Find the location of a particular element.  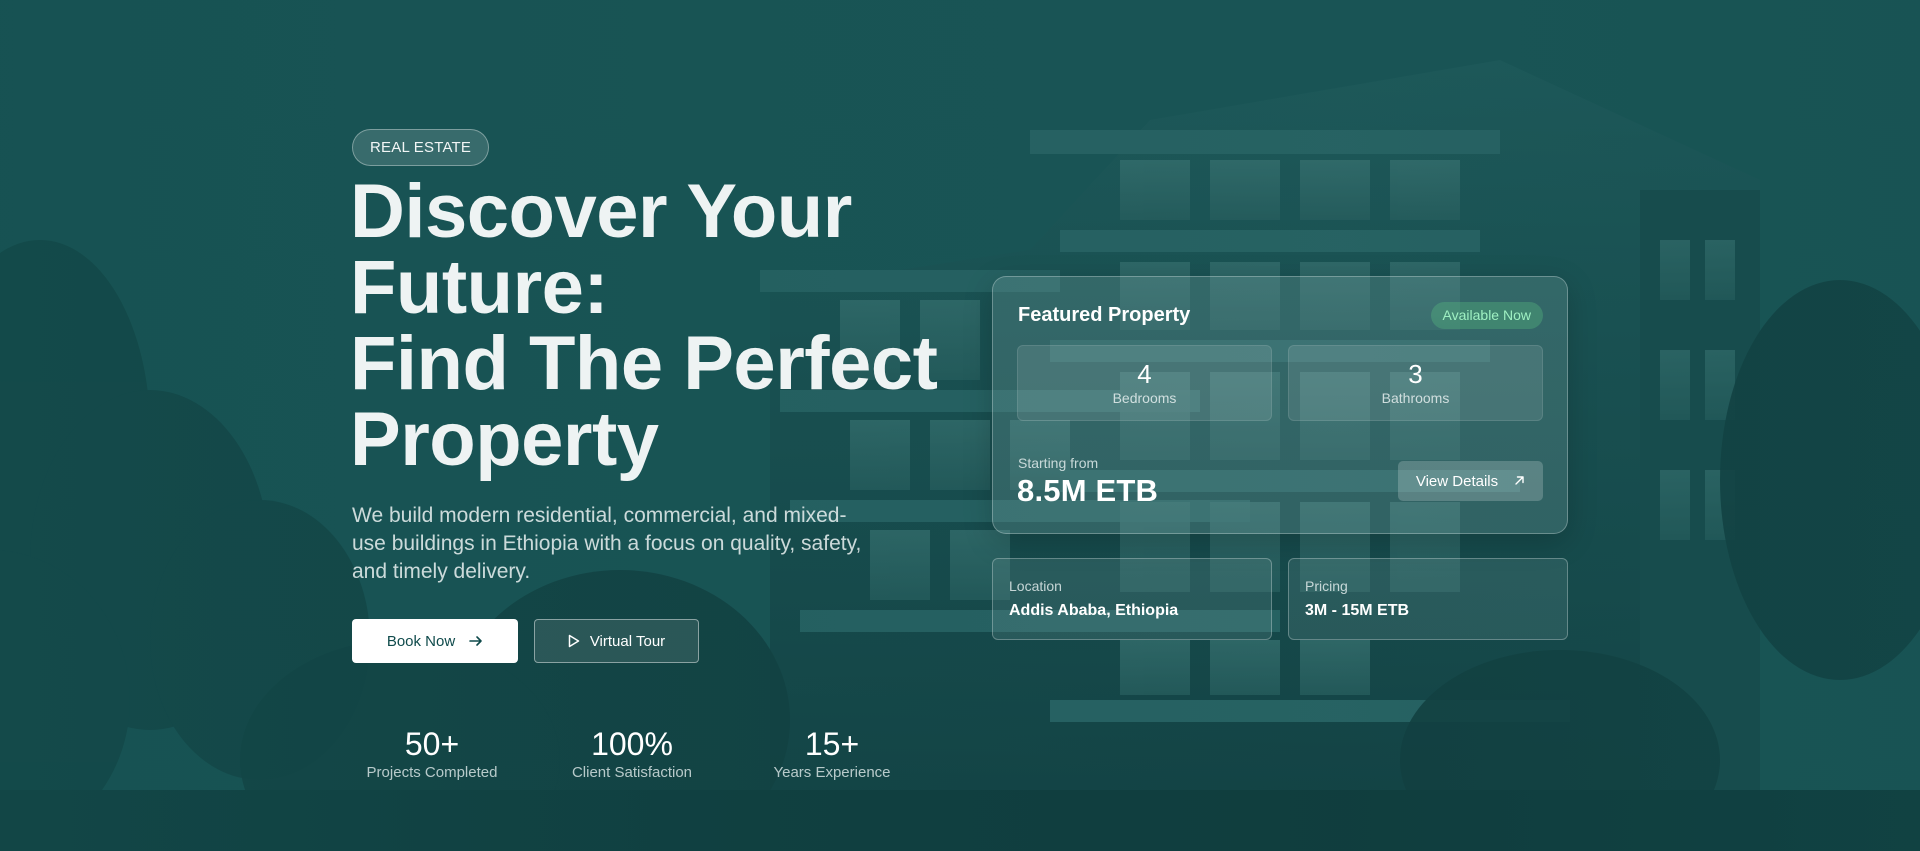

book-now-button: Book Now is located at coordinates (435, 641).